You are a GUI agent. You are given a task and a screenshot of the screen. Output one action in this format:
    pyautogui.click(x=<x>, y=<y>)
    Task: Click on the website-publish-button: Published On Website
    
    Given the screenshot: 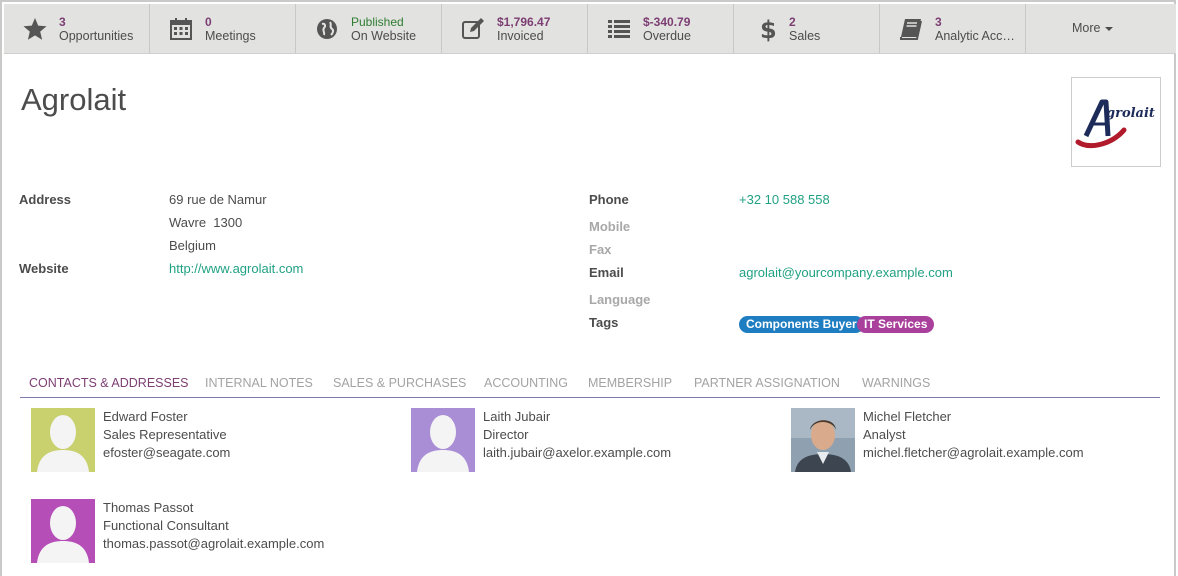 What is the action you would take?
    pyautogui.click(x=369, y=28)
    